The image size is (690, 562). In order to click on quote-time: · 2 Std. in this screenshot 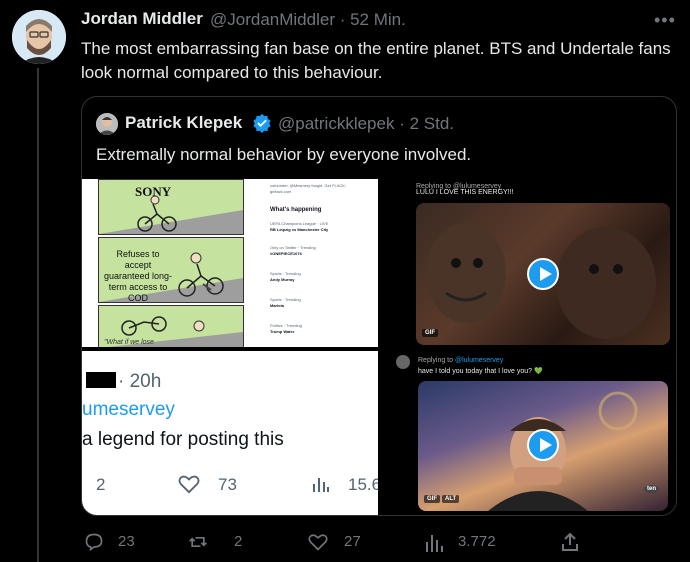, I will do `click(426, 123)`.